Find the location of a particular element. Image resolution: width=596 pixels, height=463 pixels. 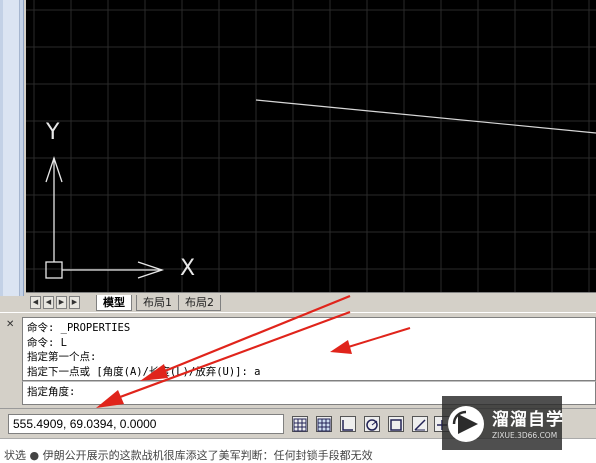

watermark-url: ZIXUE.3D66.COM is located at coordinates (525, 435).